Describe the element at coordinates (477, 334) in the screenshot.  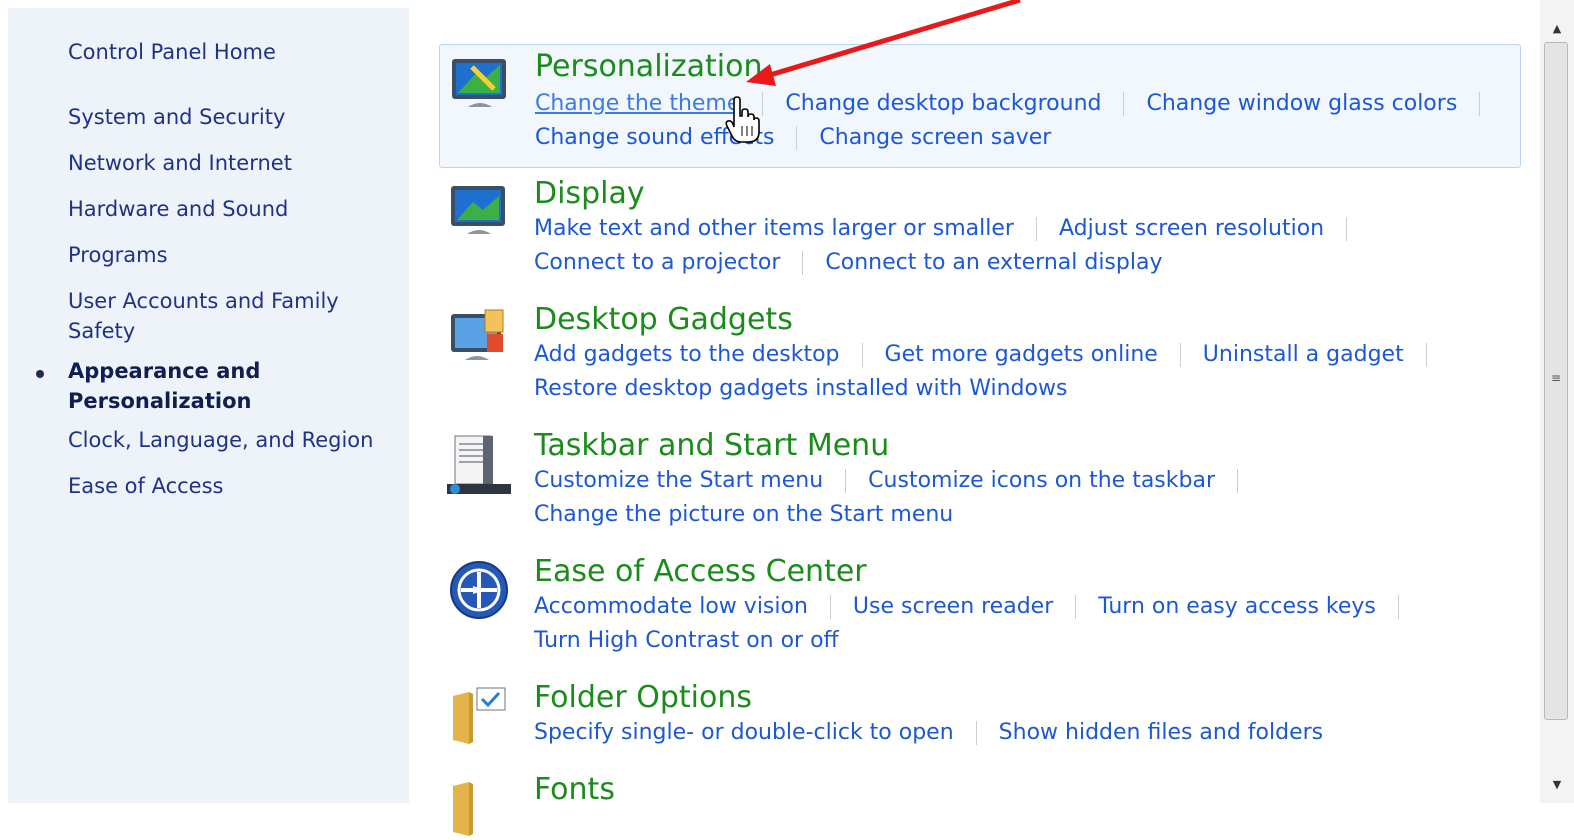
I see `gadgets-icon` at that location.